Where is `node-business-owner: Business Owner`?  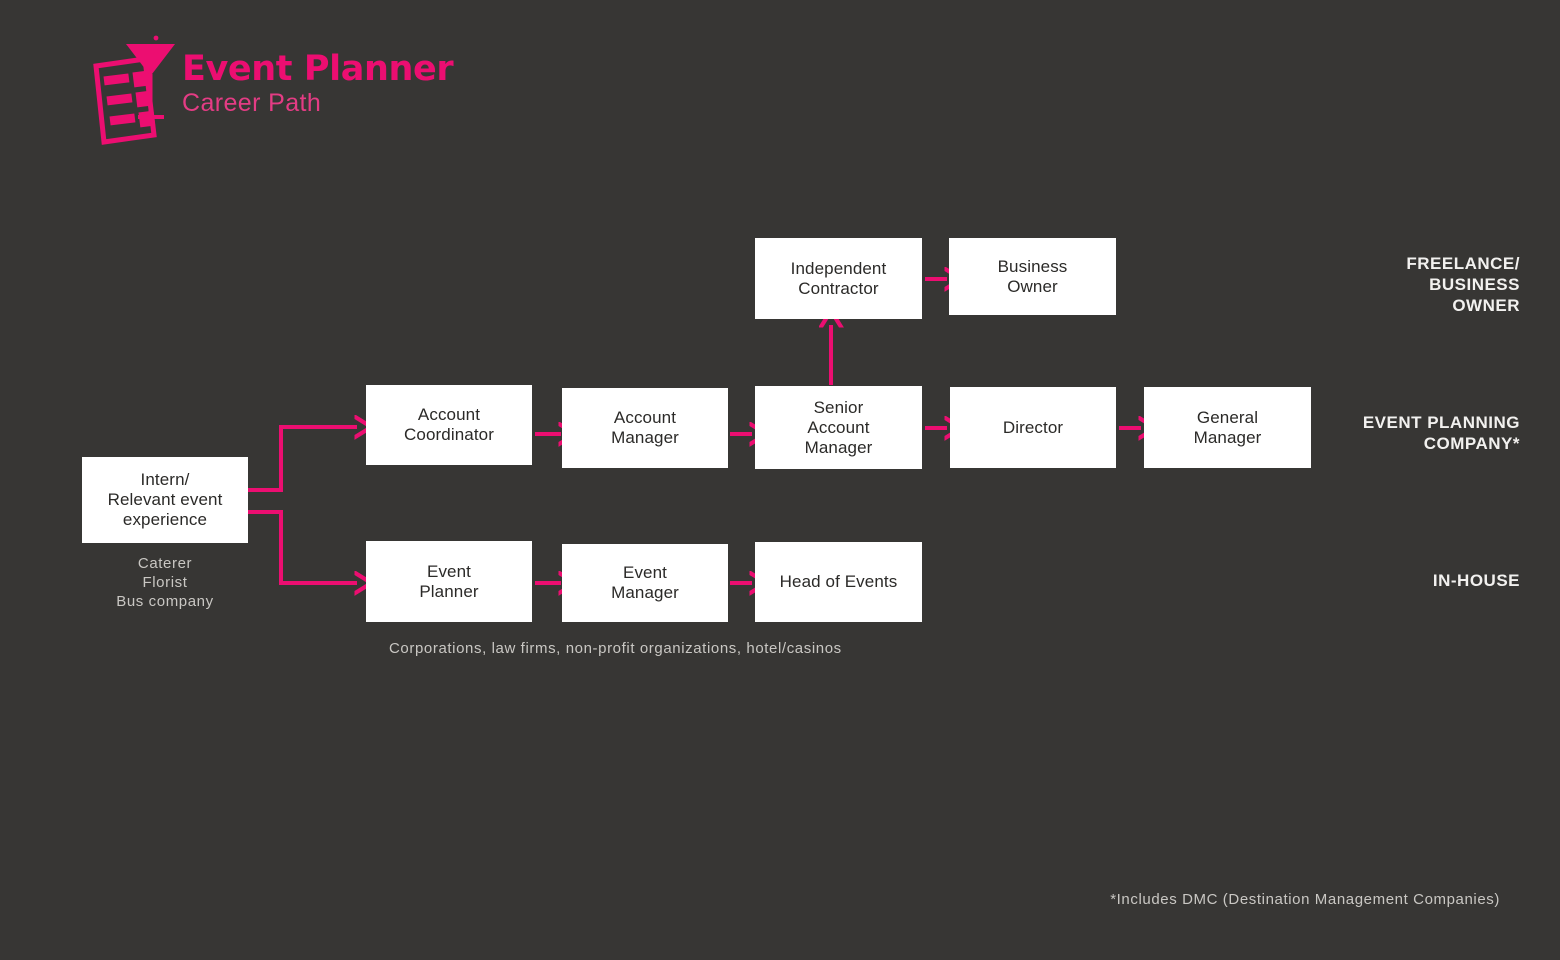 node-business-owner: Business Owner is located at coordinates (1032, 276).